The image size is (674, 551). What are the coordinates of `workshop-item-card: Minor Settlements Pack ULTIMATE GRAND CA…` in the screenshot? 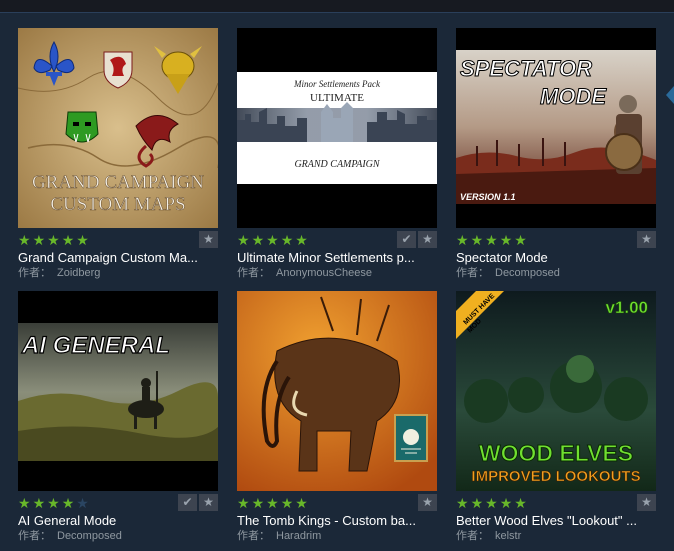 It's located at (337, 154).